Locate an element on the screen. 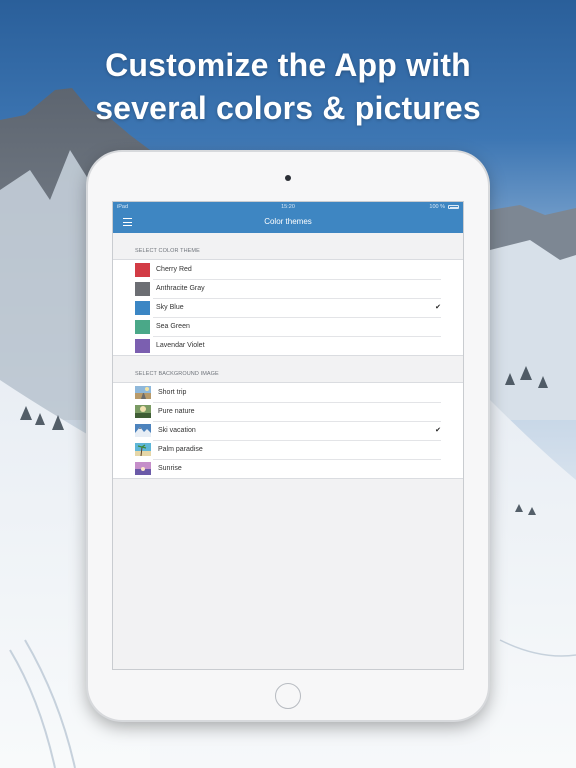 Image resolution: width=576 pixels, height=768 pixels. sunrise-thumbnail is located at coordinates (143, 468).